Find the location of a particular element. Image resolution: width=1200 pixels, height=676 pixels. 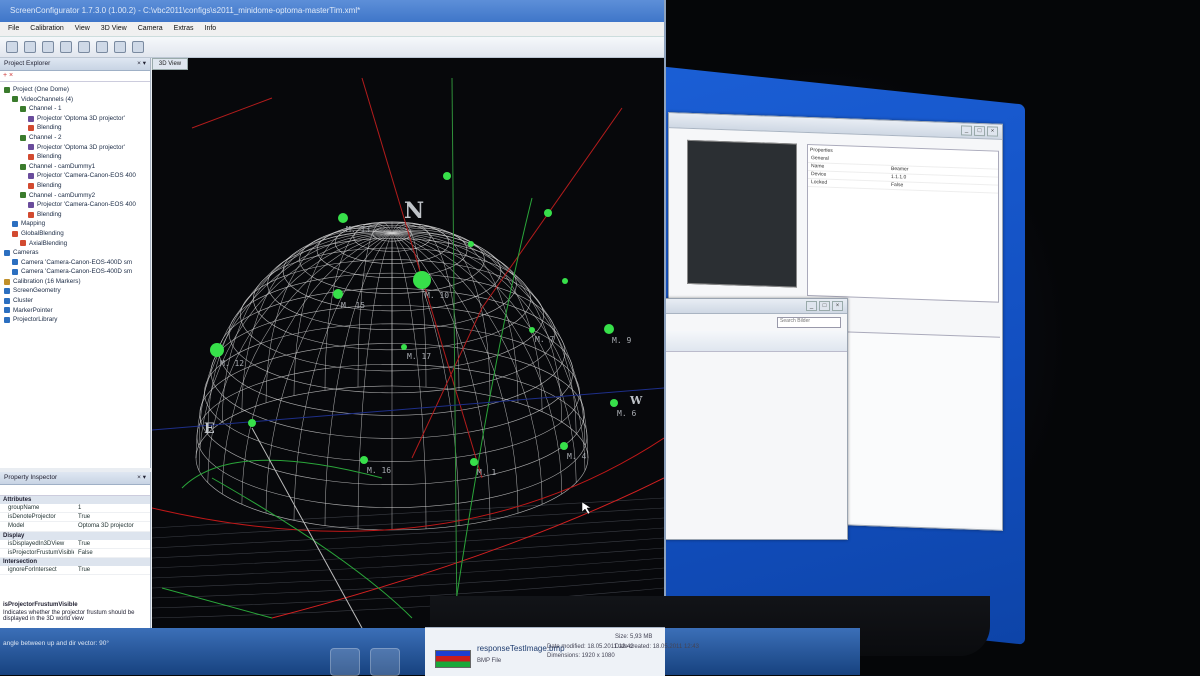

tab-3d-view: 3D View is located at coordinates (170, 64).